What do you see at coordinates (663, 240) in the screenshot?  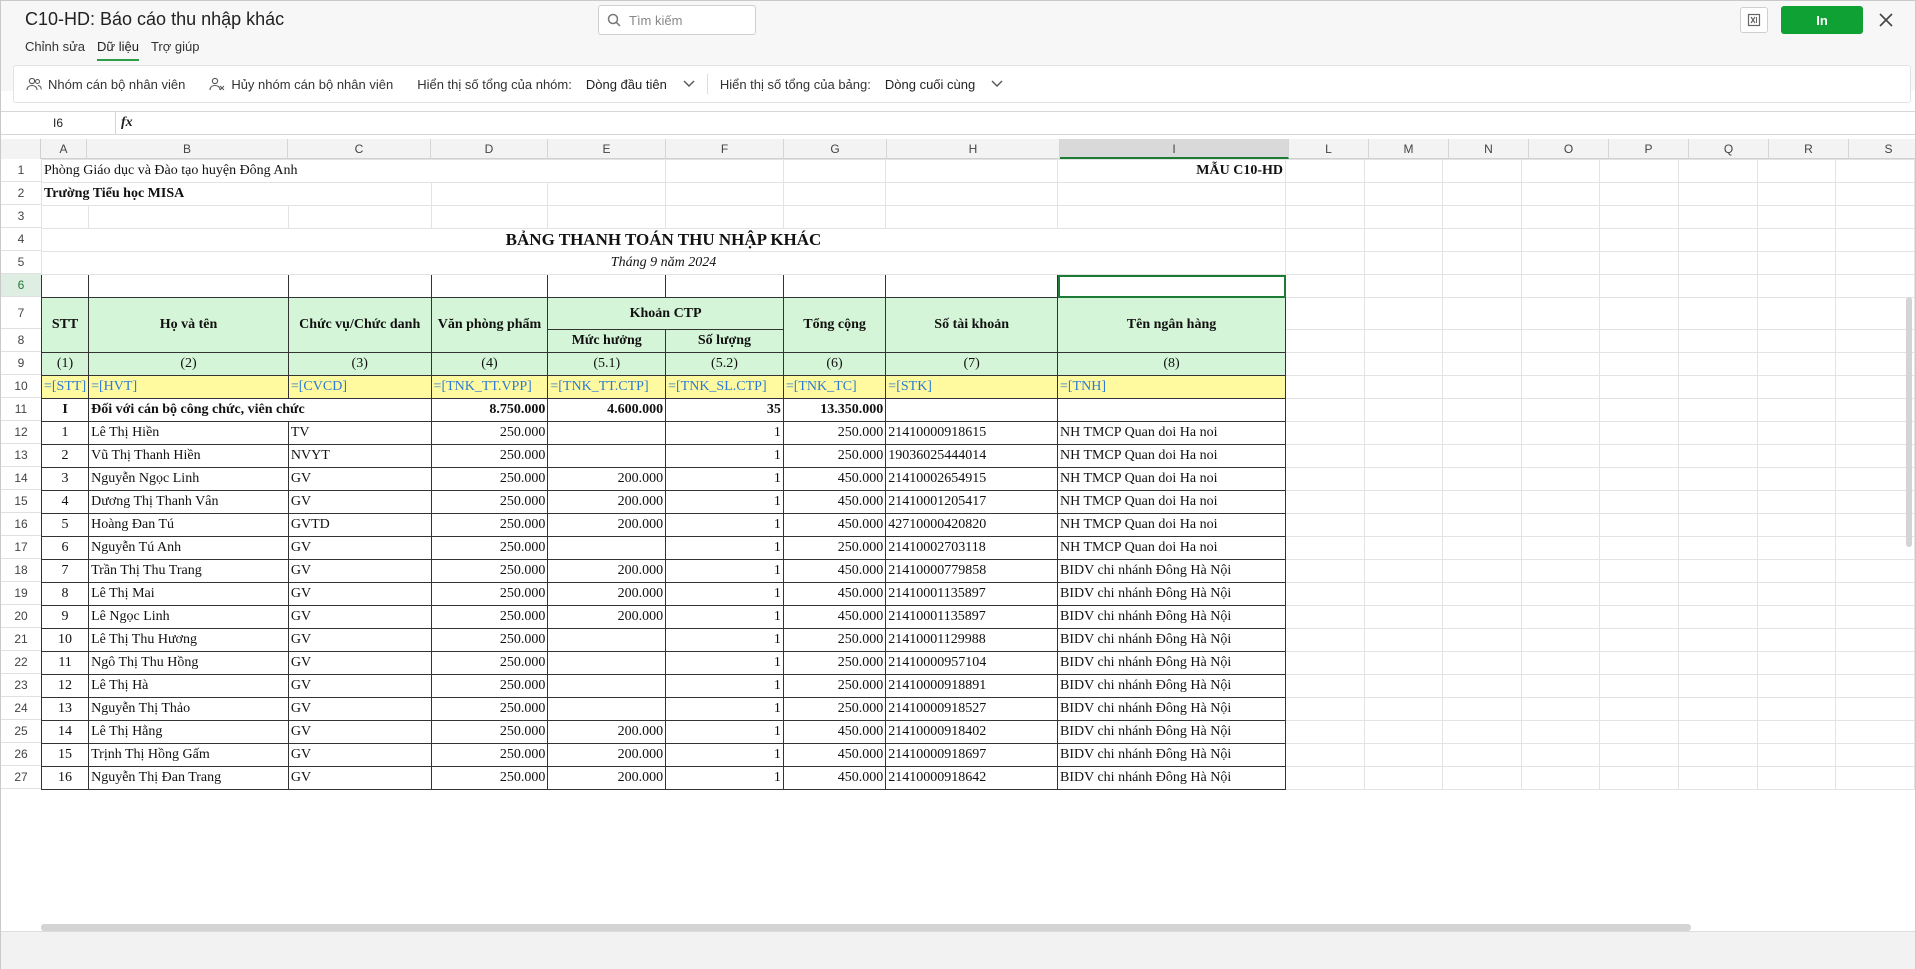 I see `report-heading: BẢNG THANH TOÁN THU NHẬP KHÁC` at bounding box center [663, 240].